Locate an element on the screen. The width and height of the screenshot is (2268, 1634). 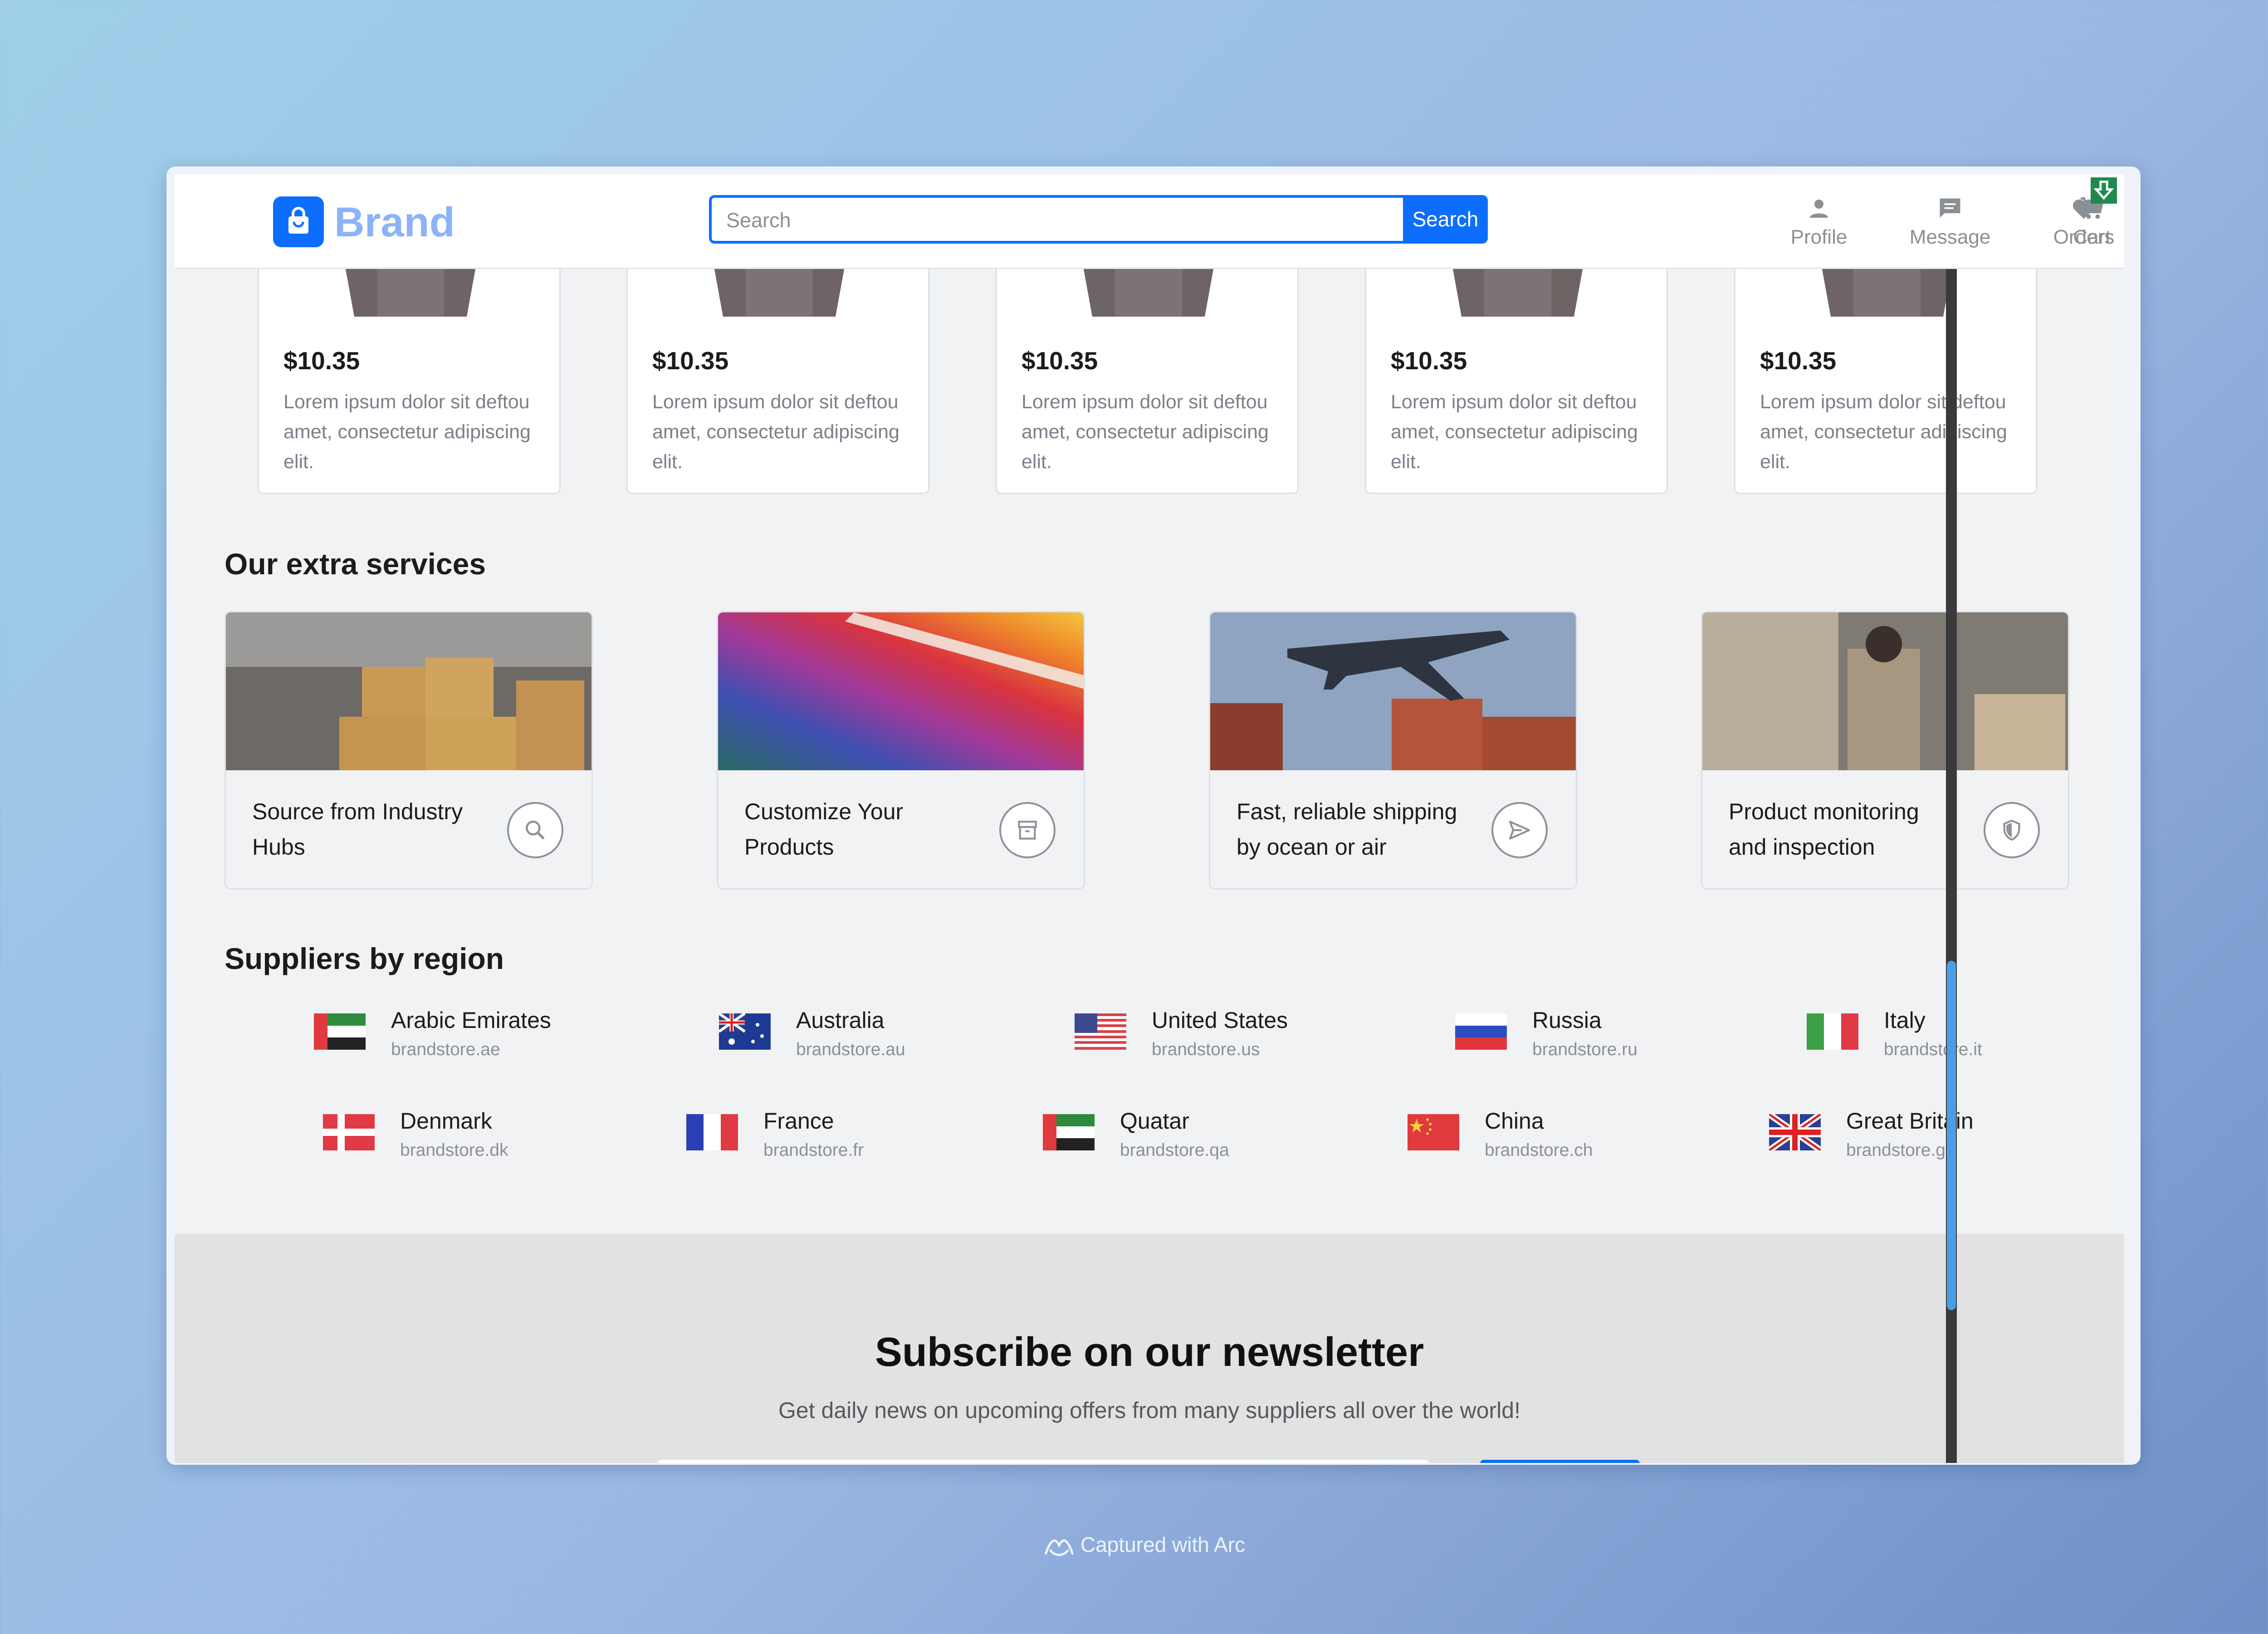
newsletter-title: Subscribe on our newsletter is located at coordinates (1149, 1352).